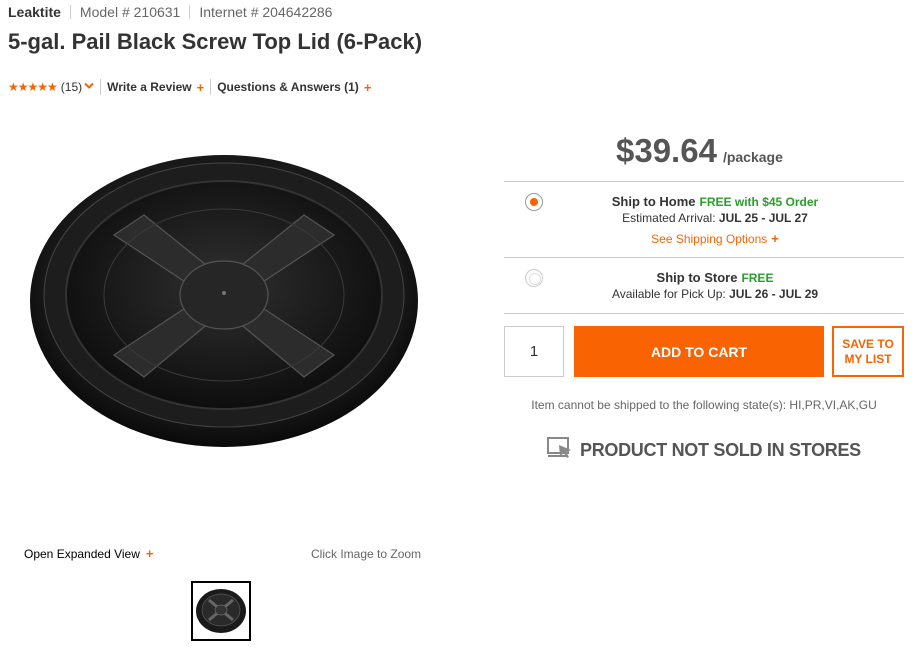  I want to click on see-shipping-options-link: See Shipping Options +, so click(715, 238).